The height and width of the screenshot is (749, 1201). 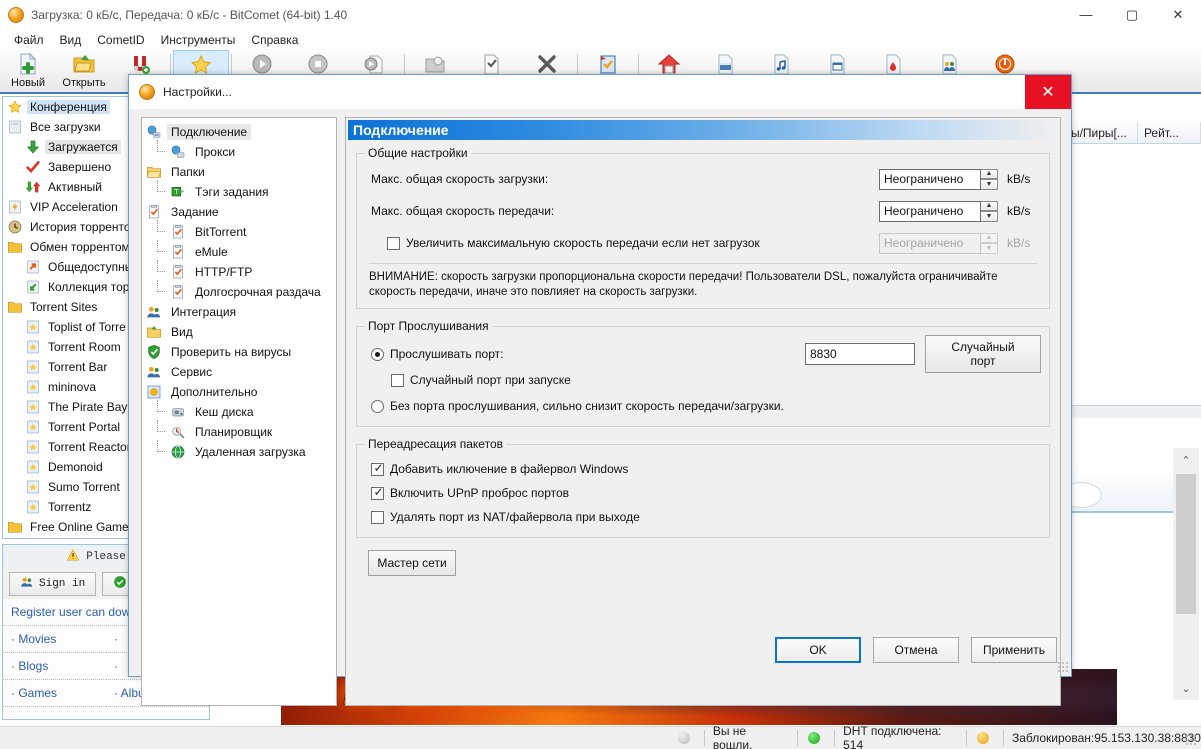 I want to click on ad-link-games: · Games, so click(x=54, y=693).